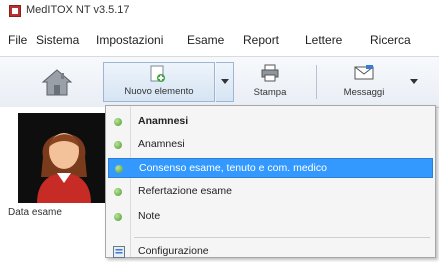 This screenshot has width=439, height=262. I want to click on menu-item-anamnesi: Anamnesi, so click(270, 122).